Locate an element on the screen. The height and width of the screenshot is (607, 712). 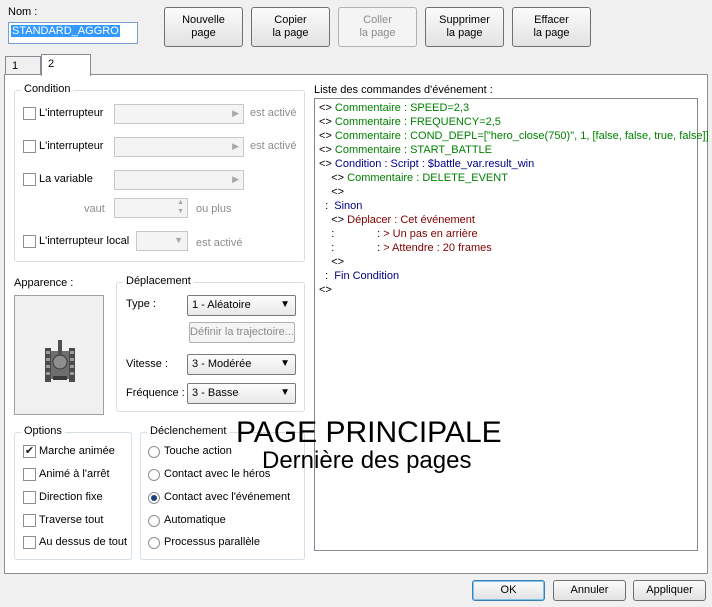
name-input: STANDARD_AGGRO is located at coordinates (73, 33).